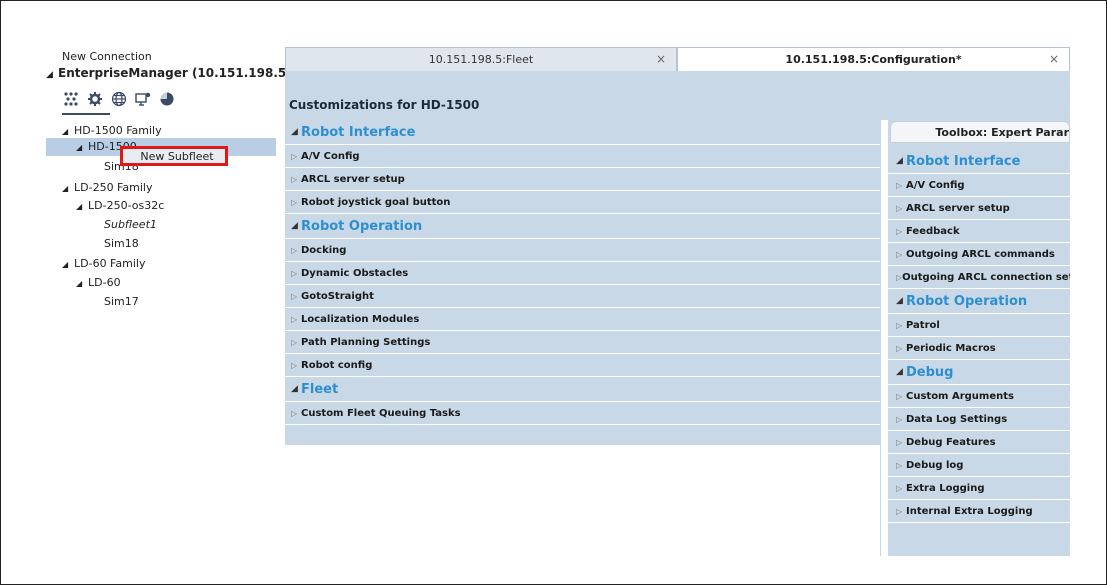 Image resolution: width=1107 pixels, height=585 pixels. I want to click on list-item-label: A/V Config, so click(330, 156).